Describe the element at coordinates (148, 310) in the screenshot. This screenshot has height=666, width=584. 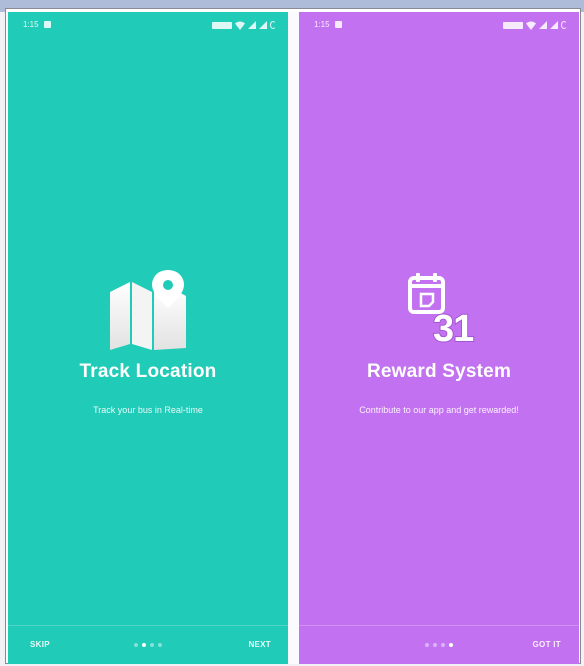
I see `map-pin-icon` at that location.